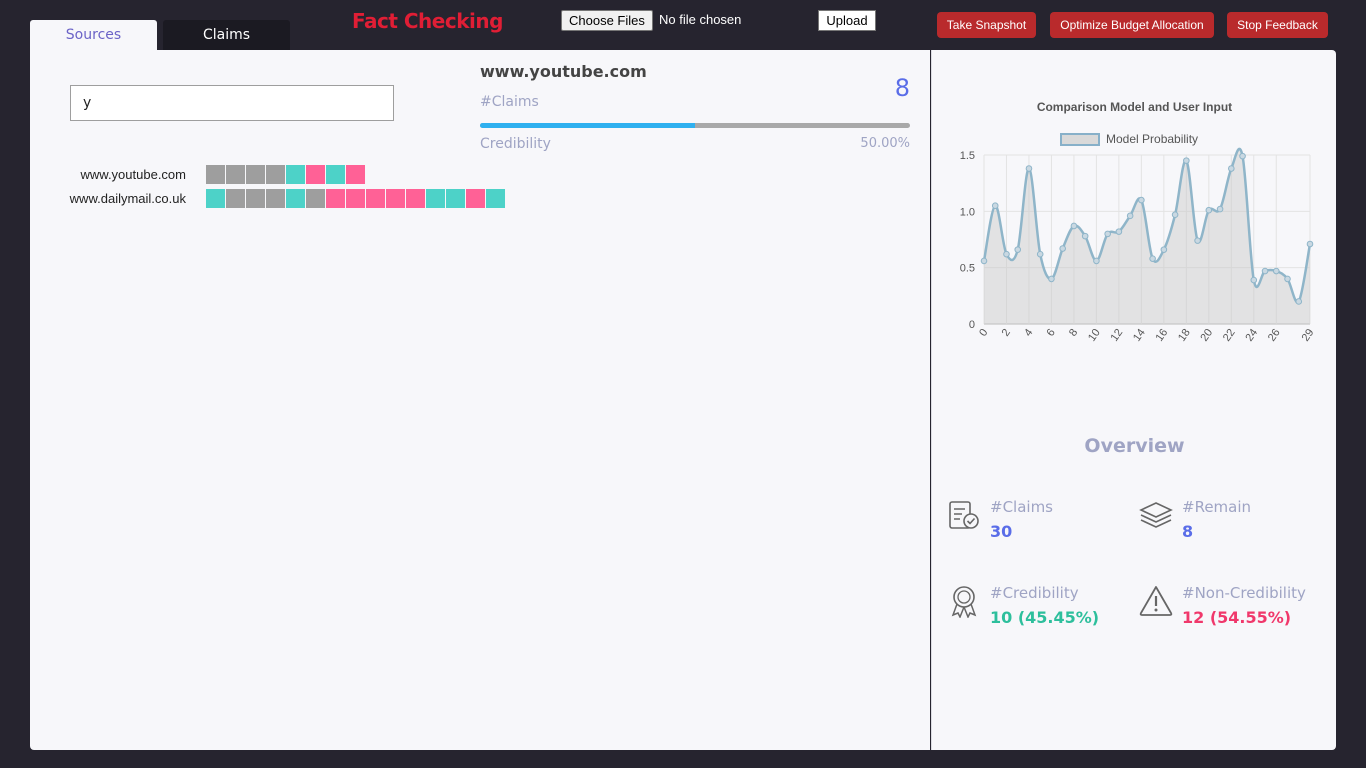 Image resolution: width=1366 pixels, height=768 pixels. What do you see at coordinates (1073, 333) in the screenshot?
I see `x-tick-label: 8` at bounding box center [1073, 333].